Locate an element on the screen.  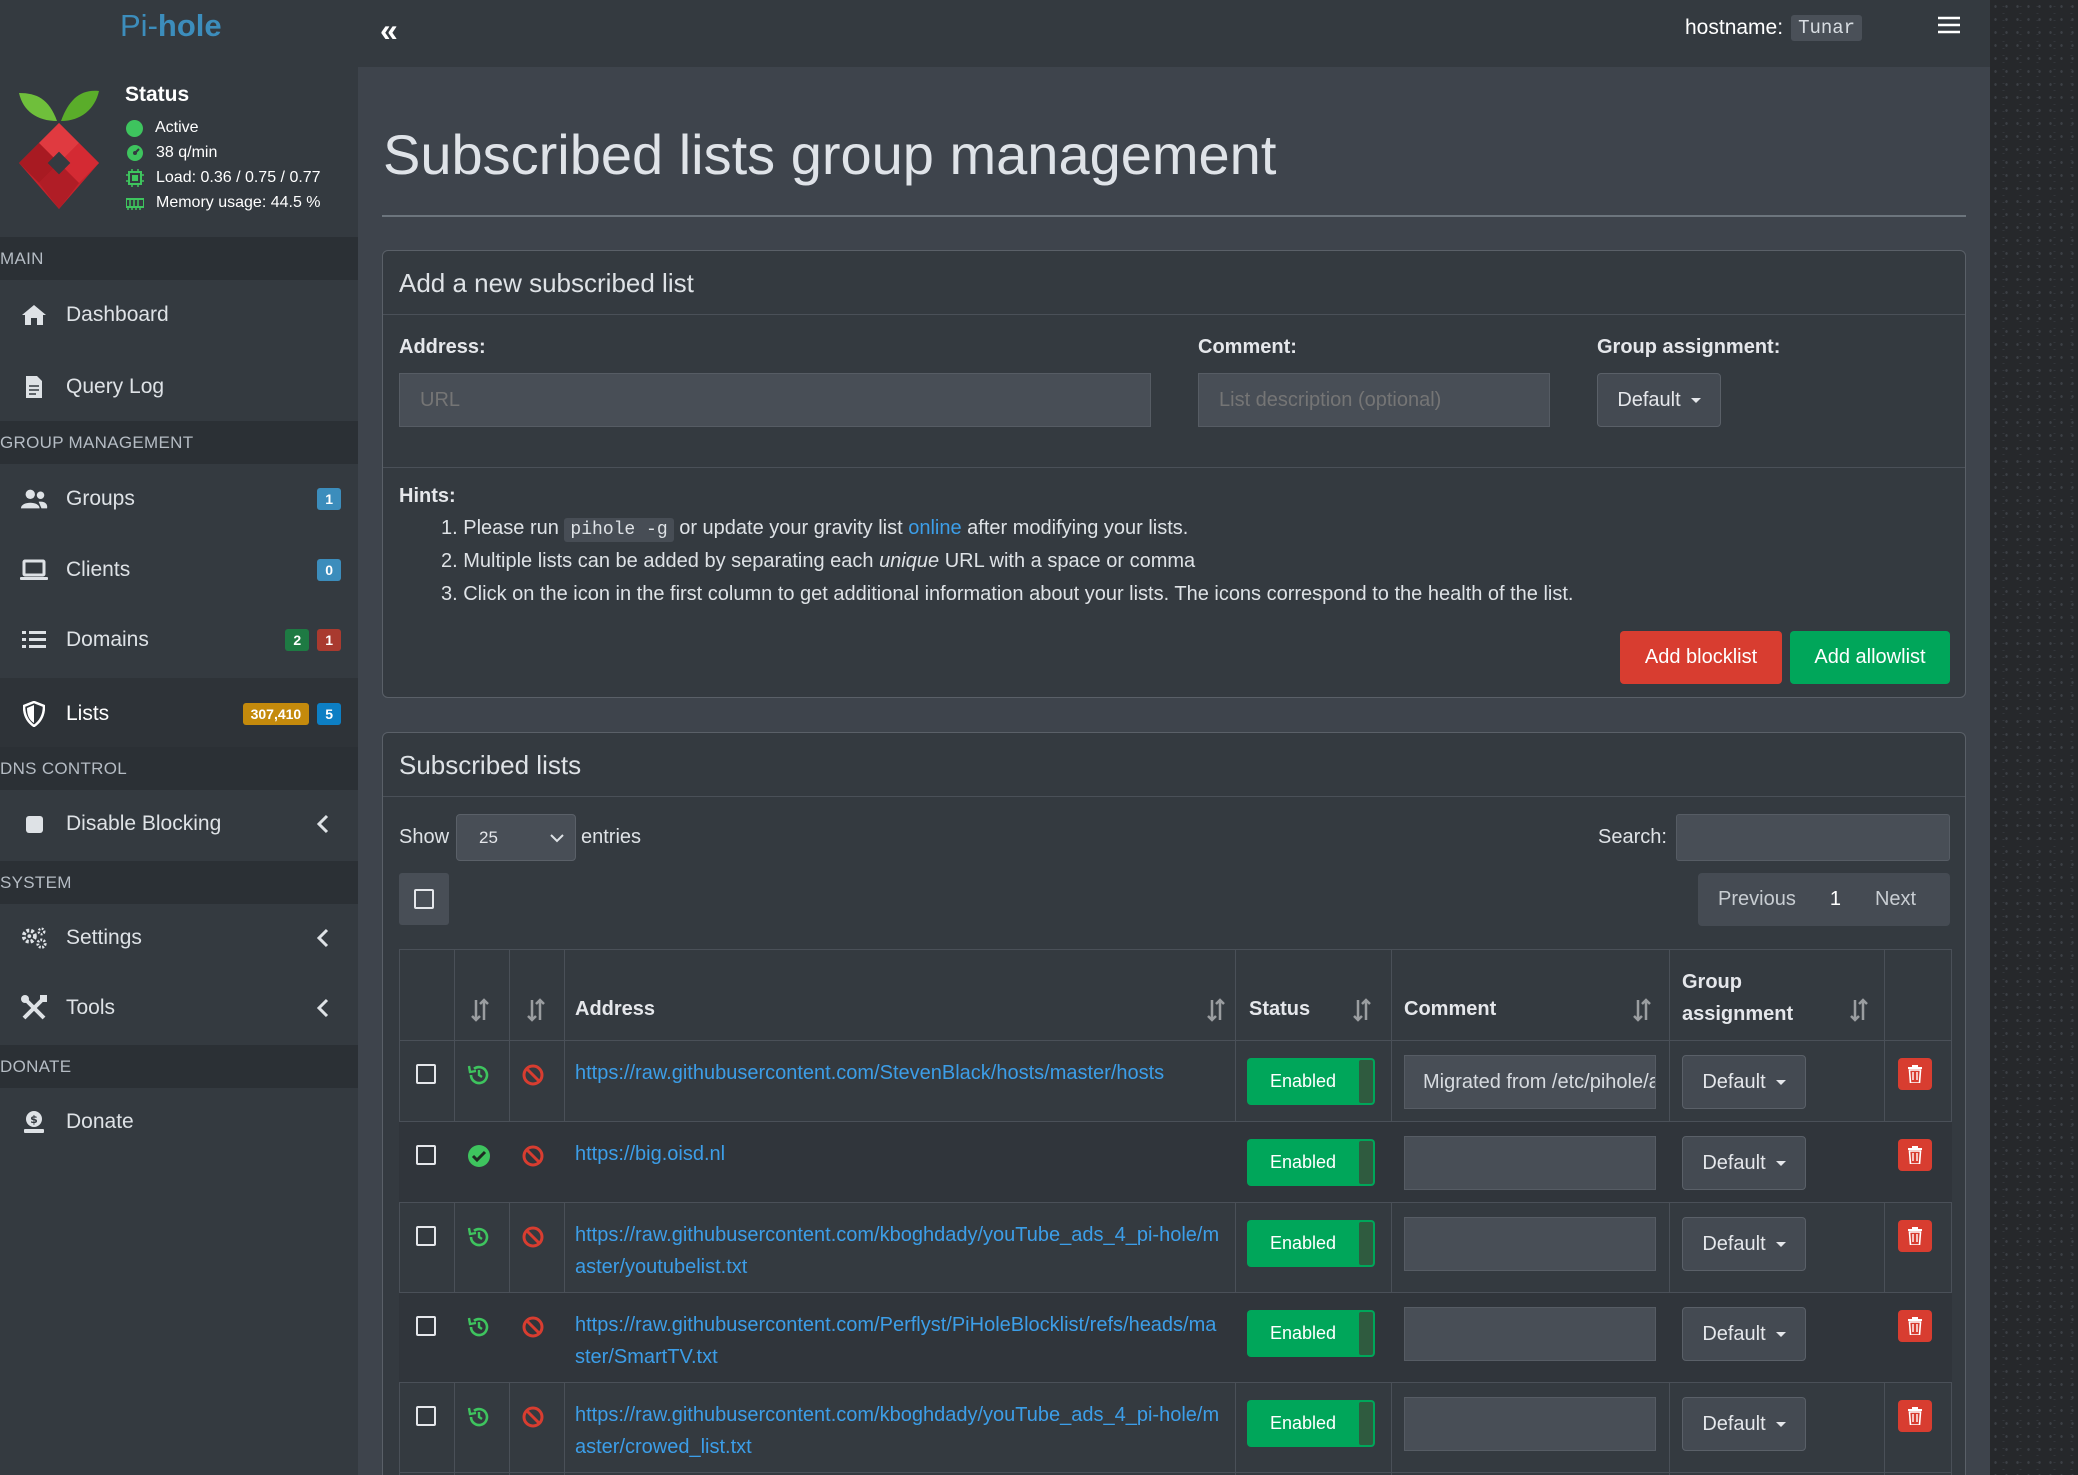
column-status: Status is located at coordinates (1279, 1009).